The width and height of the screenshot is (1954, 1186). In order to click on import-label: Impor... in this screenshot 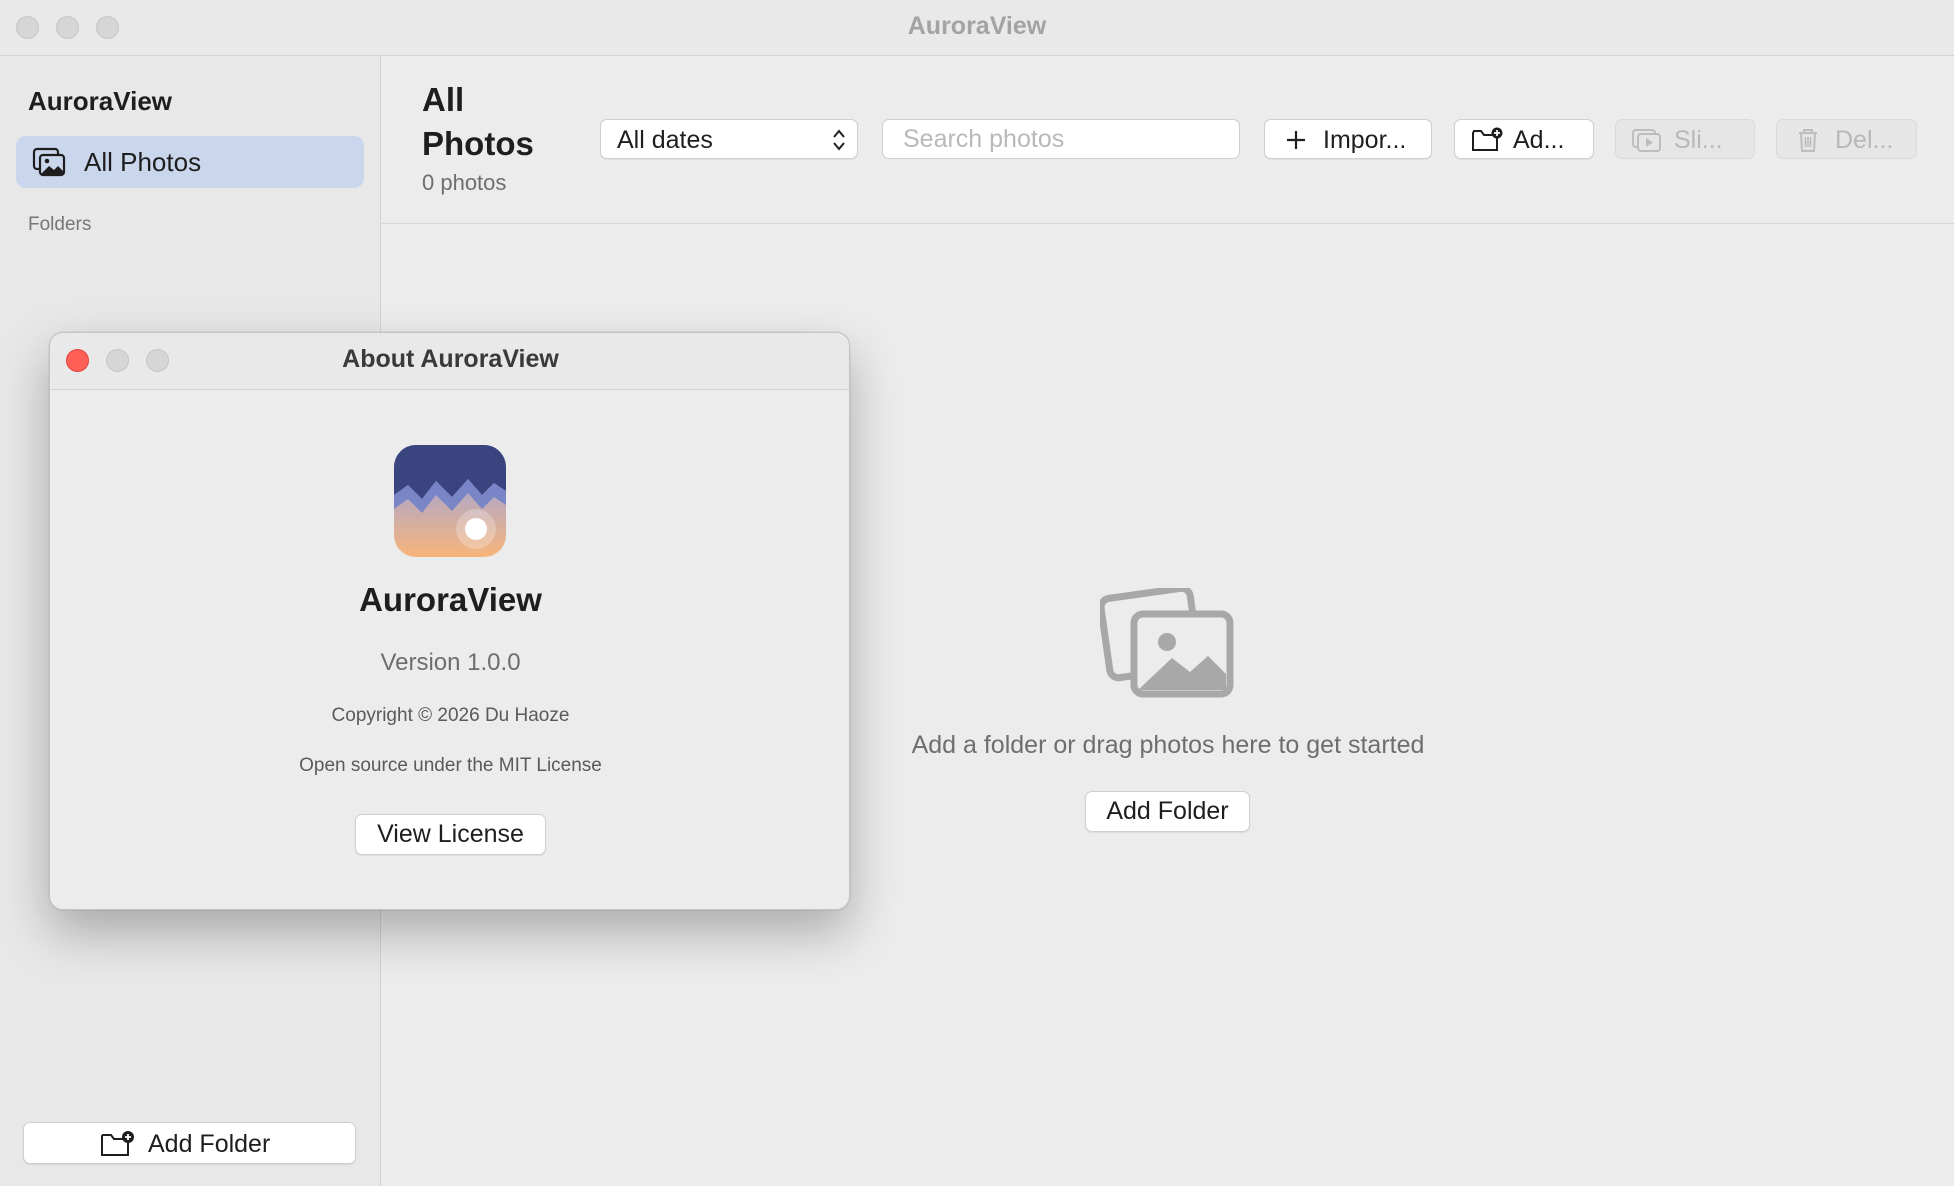, I will do `click(1365, 140)`.